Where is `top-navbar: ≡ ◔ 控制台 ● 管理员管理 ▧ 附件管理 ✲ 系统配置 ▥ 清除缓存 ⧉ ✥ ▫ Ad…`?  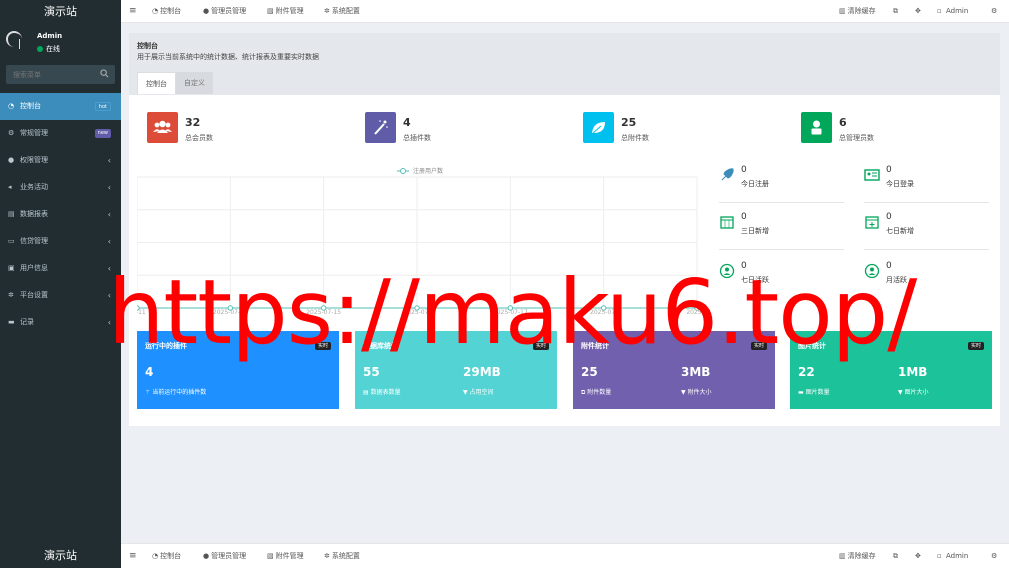
top-navbar: ≡ ◔ 控制台 ● 管理员管理 ▧ 附件管理 ✲ 系统配置 ▥ 清除缓存 ⧉ ✥ ▫ Ad… is located at coordinates (565, 11).